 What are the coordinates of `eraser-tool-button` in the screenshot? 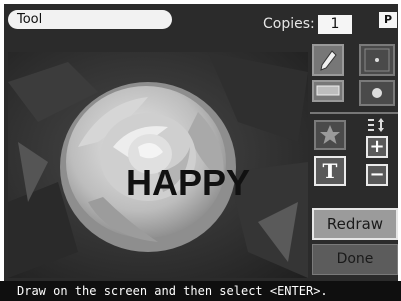 It's located at (328, 91).